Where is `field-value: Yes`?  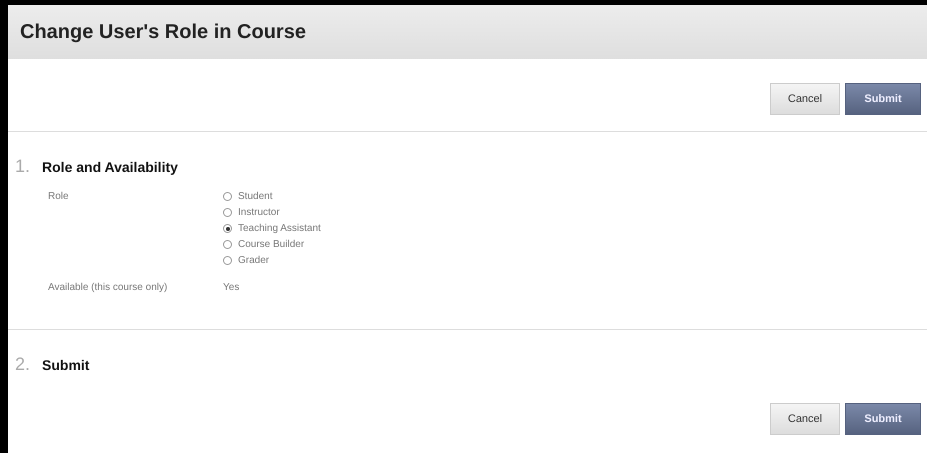
field-value: Yes is located at coordinates (231, 287).